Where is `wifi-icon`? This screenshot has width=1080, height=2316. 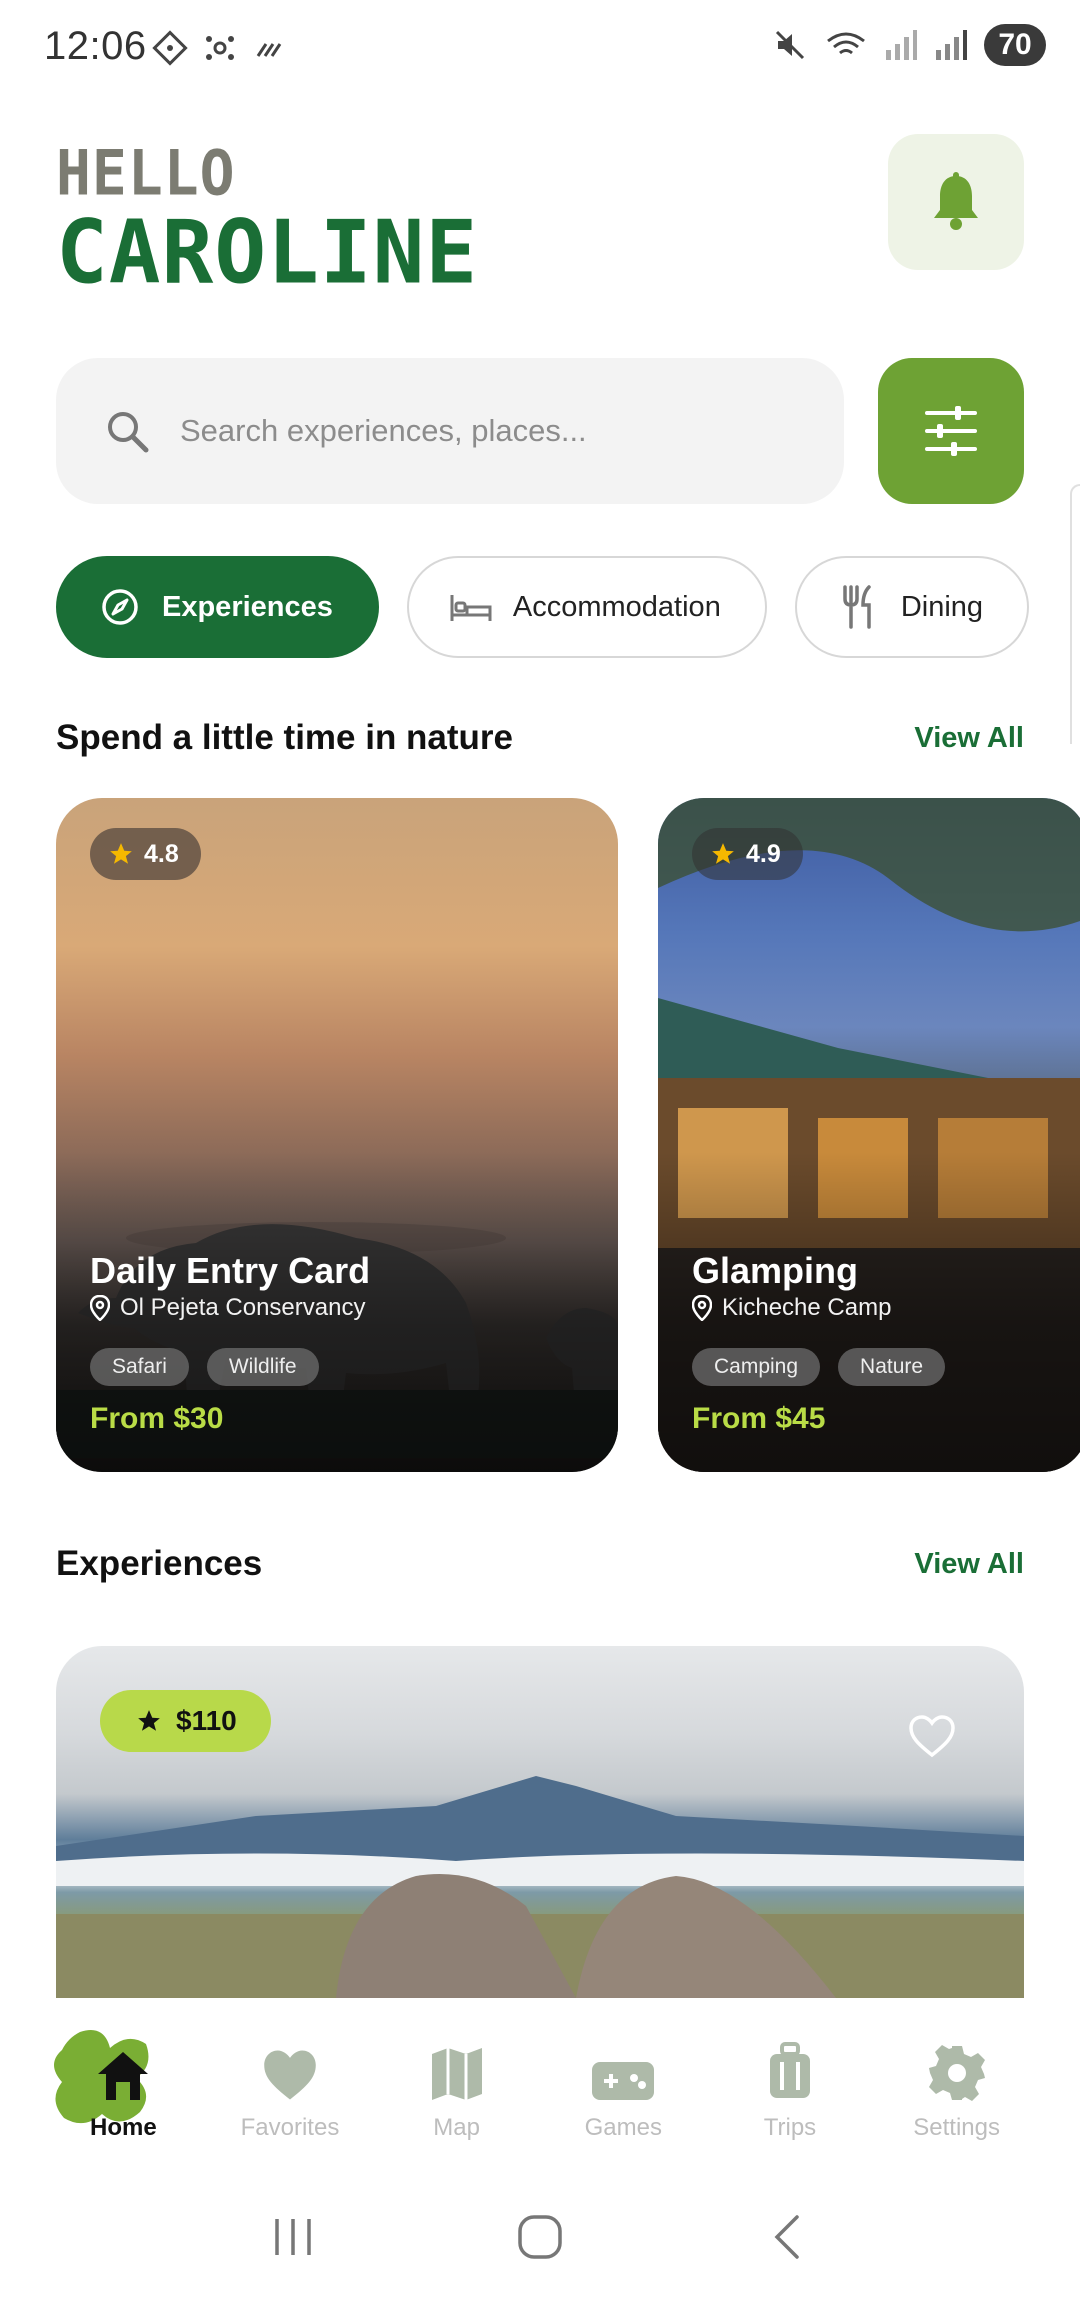
wifi-icon is located at coordinates (846, 43).